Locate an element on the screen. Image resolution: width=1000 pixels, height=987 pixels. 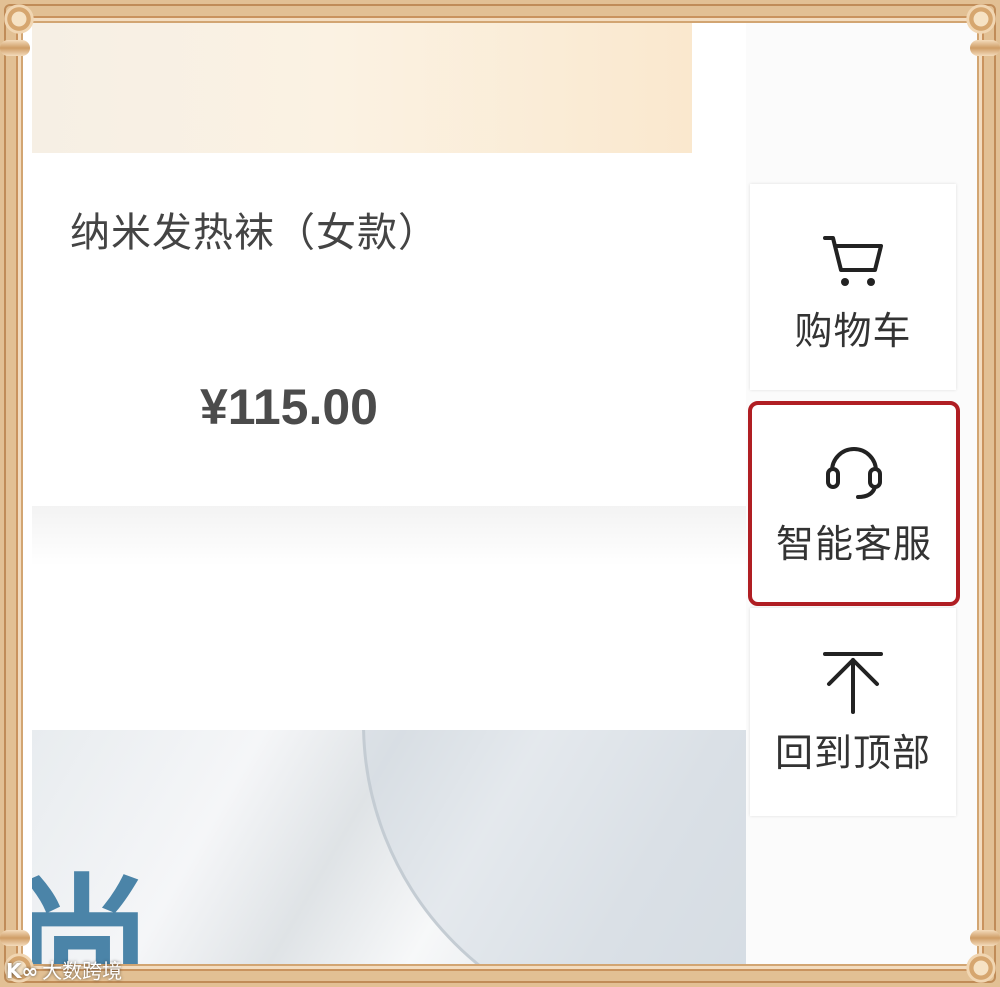
headset-icon is located at coordinates (854, 473).